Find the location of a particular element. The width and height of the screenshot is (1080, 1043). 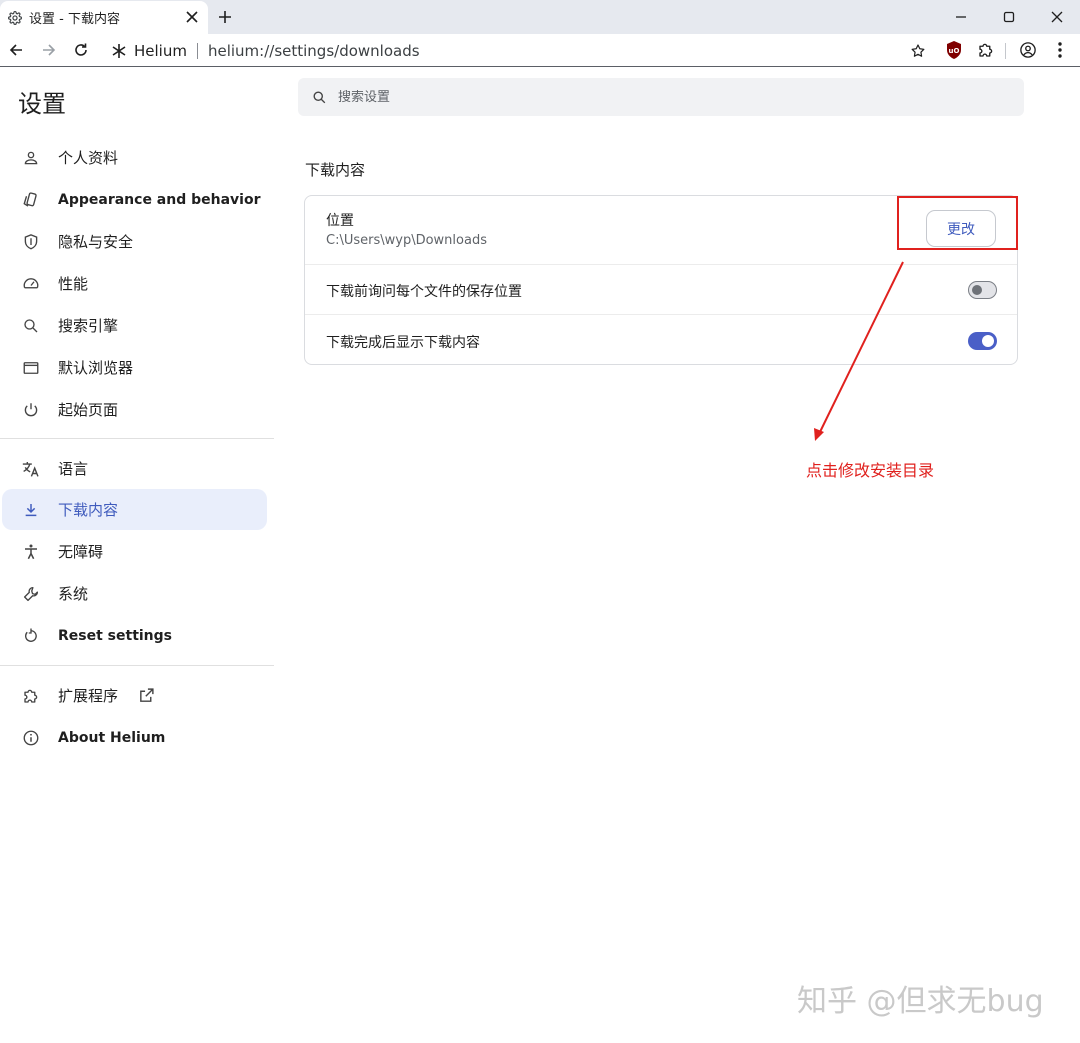

annotation-text: 点击修改安装目录 is located at coordinates (870, 470).